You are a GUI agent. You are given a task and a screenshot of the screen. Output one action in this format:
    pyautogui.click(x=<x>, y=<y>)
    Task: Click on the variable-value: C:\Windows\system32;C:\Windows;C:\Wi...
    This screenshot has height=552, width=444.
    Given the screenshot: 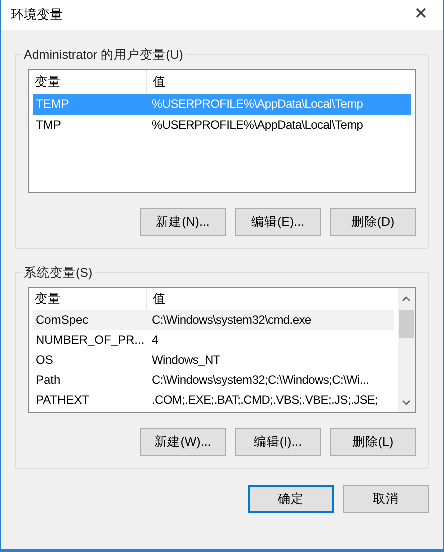 What is the action you would take?
    pyautogui.click(x=260, y=380)
    